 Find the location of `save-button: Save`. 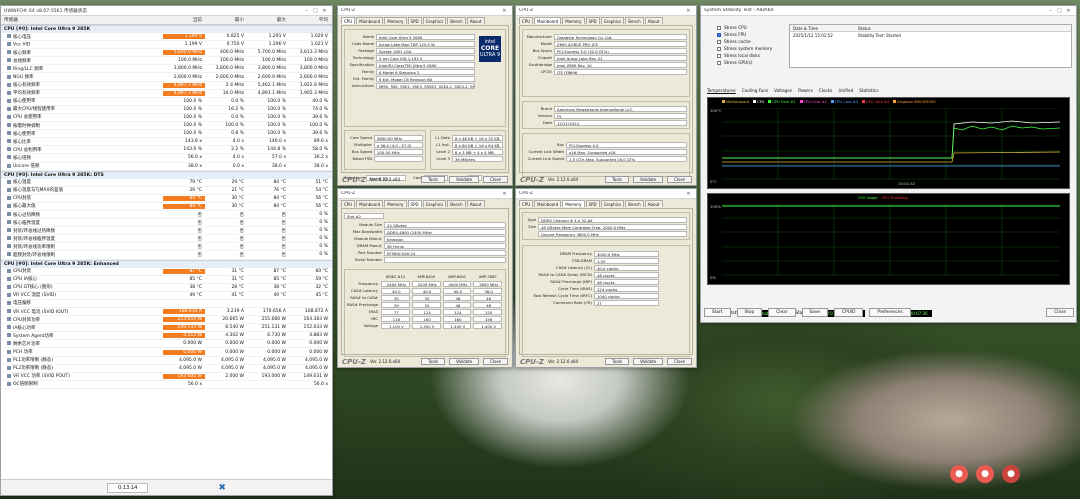

save-button: Save is located at coordinates (815, 312).